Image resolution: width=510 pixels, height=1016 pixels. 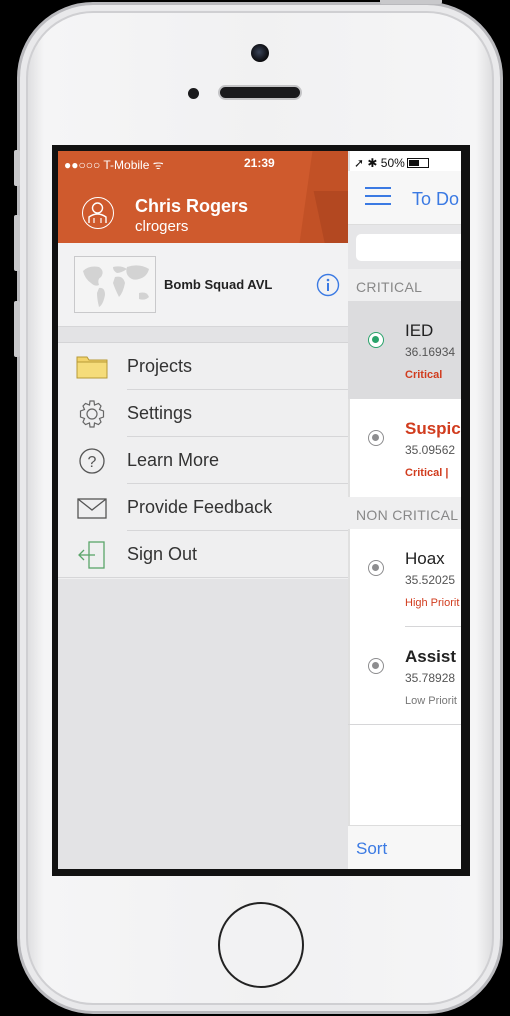 I want to click on menu-label: Sign Out, so click(x=162, y=554).